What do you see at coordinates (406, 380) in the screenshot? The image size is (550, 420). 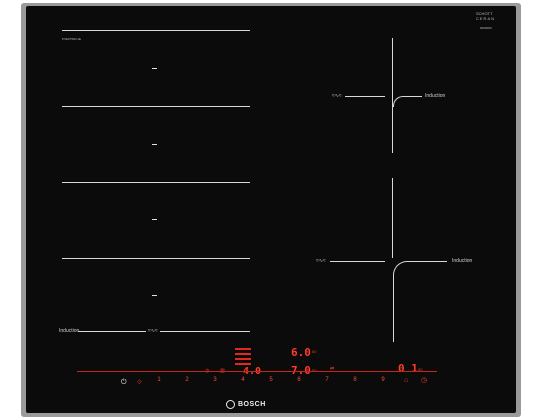 I see `lock-icon: ⌂` at bounding box center [406, 380].